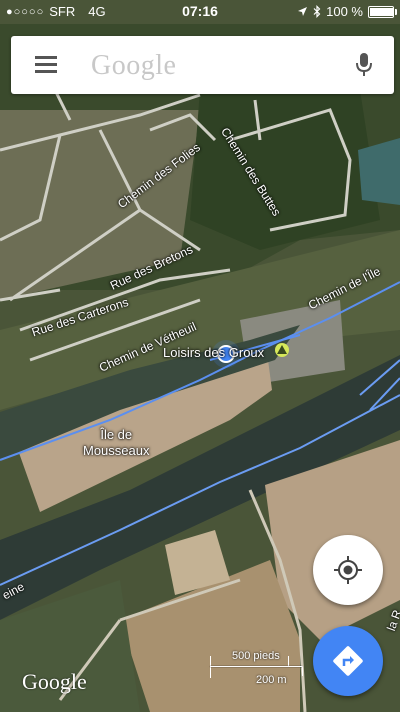 The image size is (400, 712). I want to click on battery-label: 100 %, so click(344, 11).